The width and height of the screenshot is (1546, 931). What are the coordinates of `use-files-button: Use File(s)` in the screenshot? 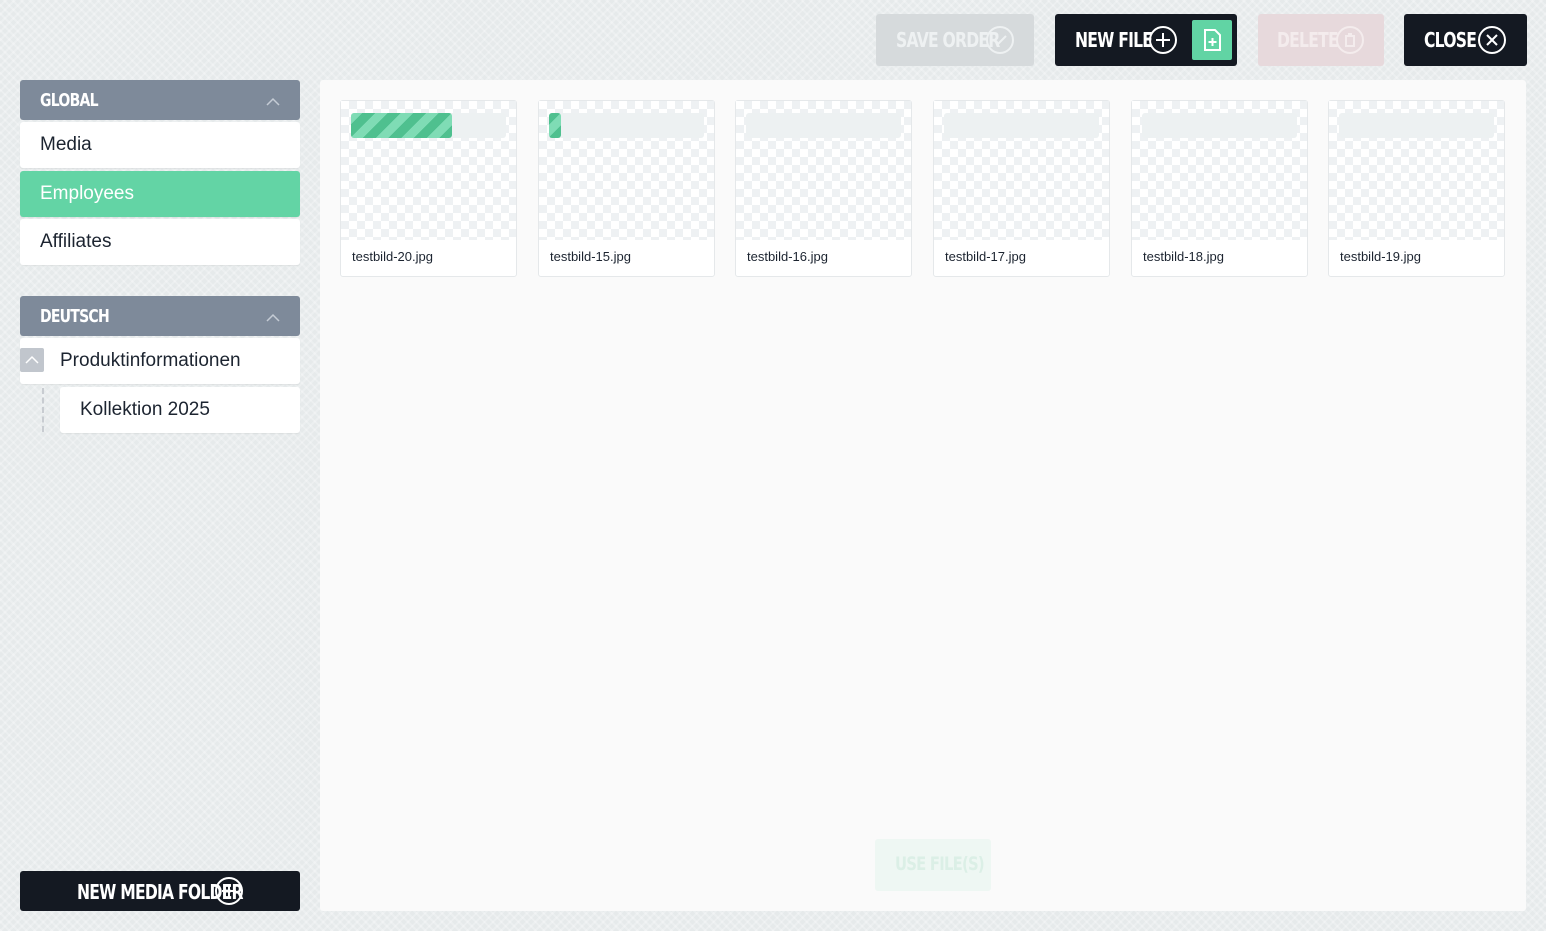 It's located at (933, 865).